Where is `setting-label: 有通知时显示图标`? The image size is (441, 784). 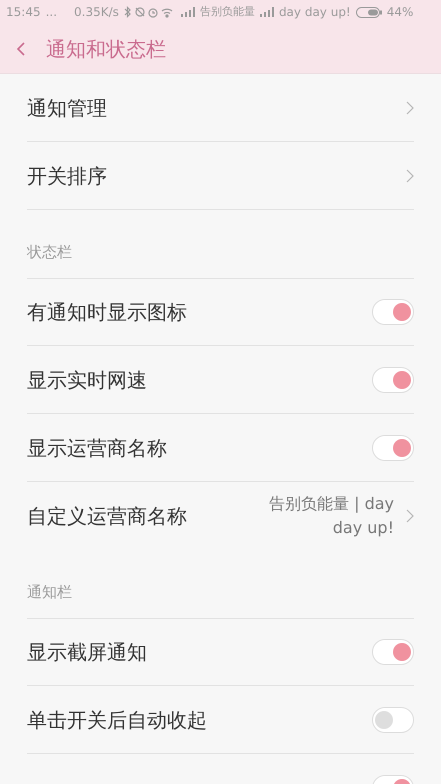 setting-label: 有通知时显示图标 is located at coordinates (107, 312).